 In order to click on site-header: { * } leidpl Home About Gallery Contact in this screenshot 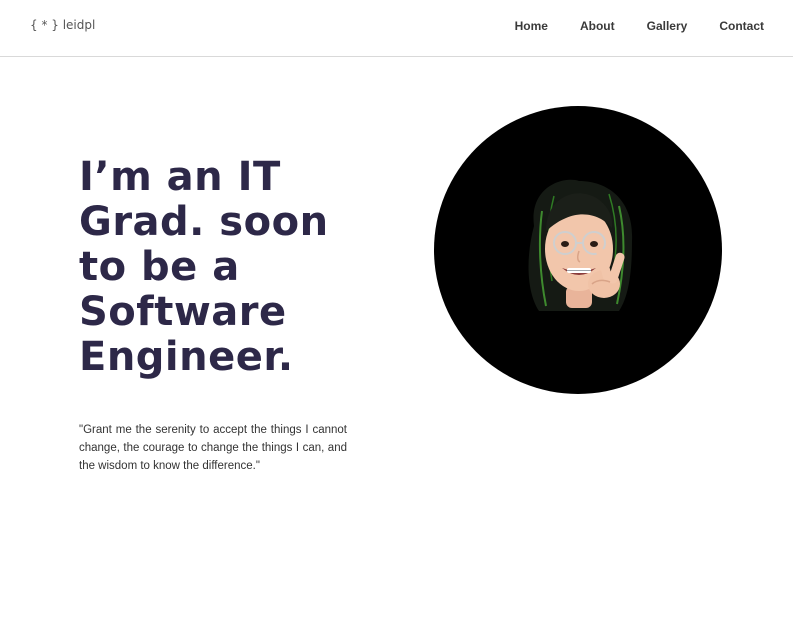, I will do `click(396, 28)`.